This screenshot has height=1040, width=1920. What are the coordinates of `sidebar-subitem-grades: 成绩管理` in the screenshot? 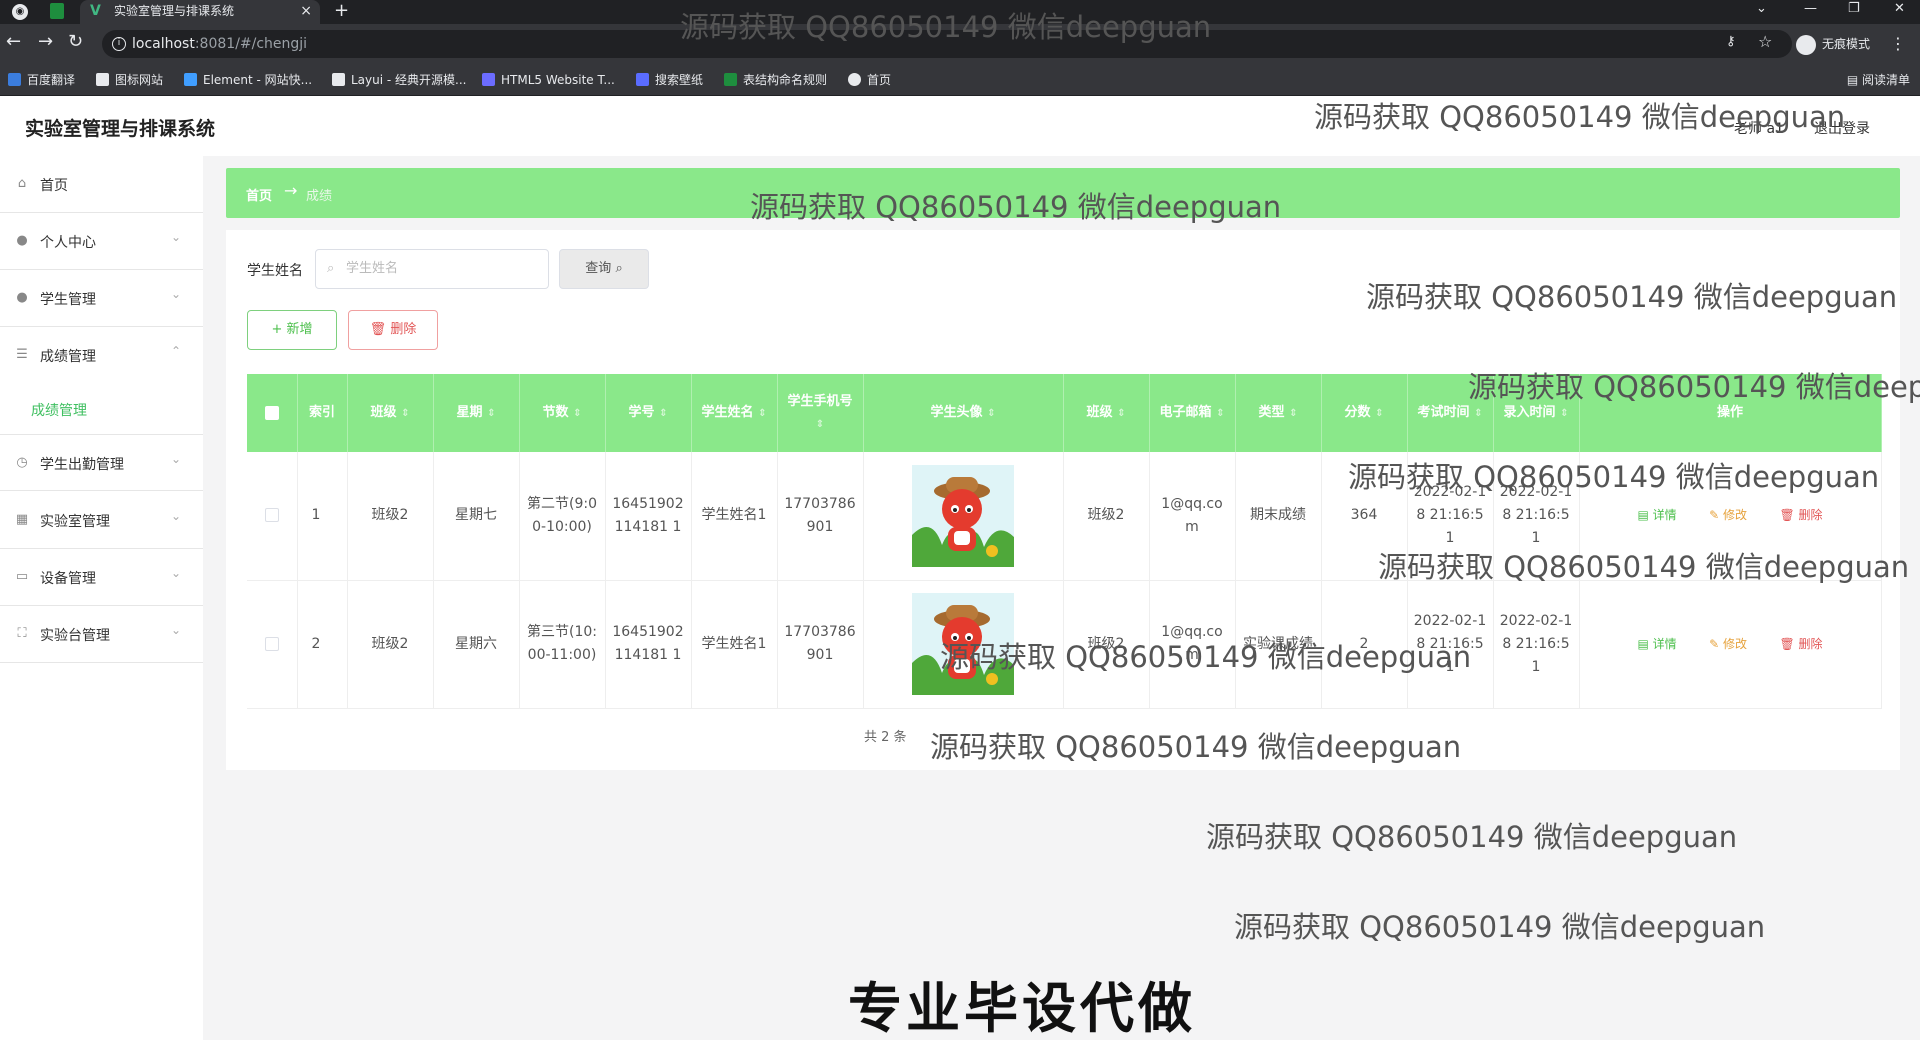 It's located at (101, 409).